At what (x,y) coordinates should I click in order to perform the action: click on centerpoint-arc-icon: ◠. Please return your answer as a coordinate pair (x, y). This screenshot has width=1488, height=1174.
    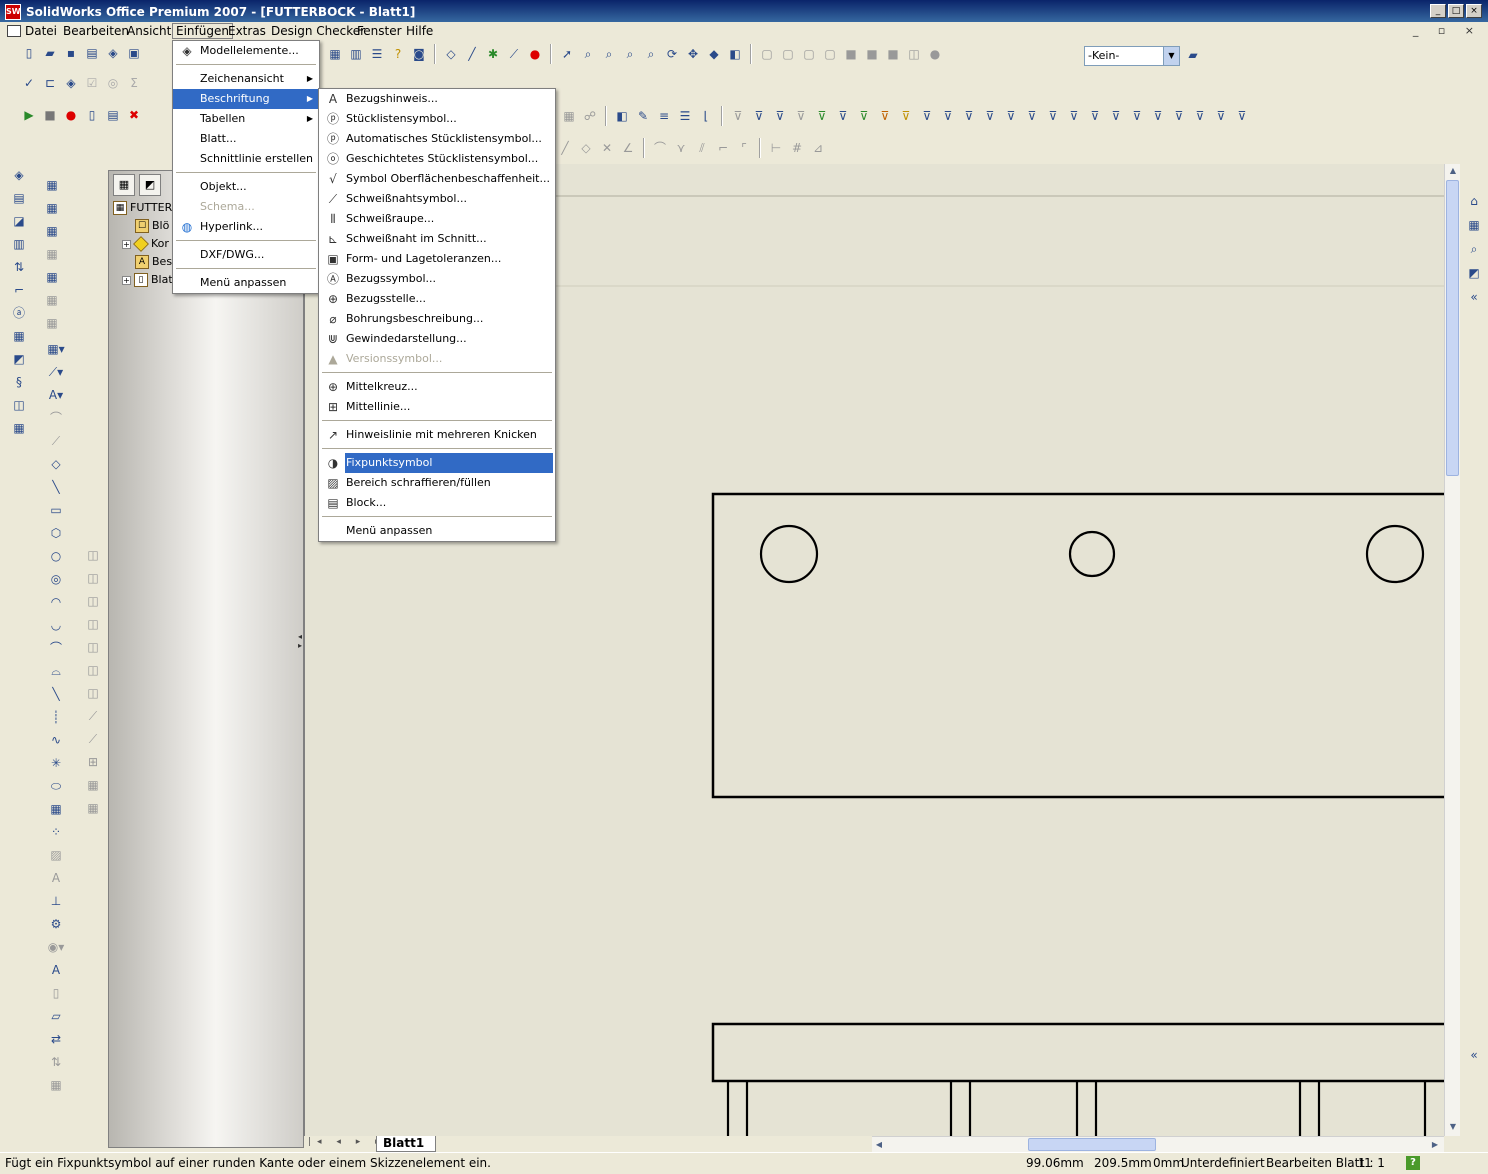
    Looking at the image, I should click on (56, 602).